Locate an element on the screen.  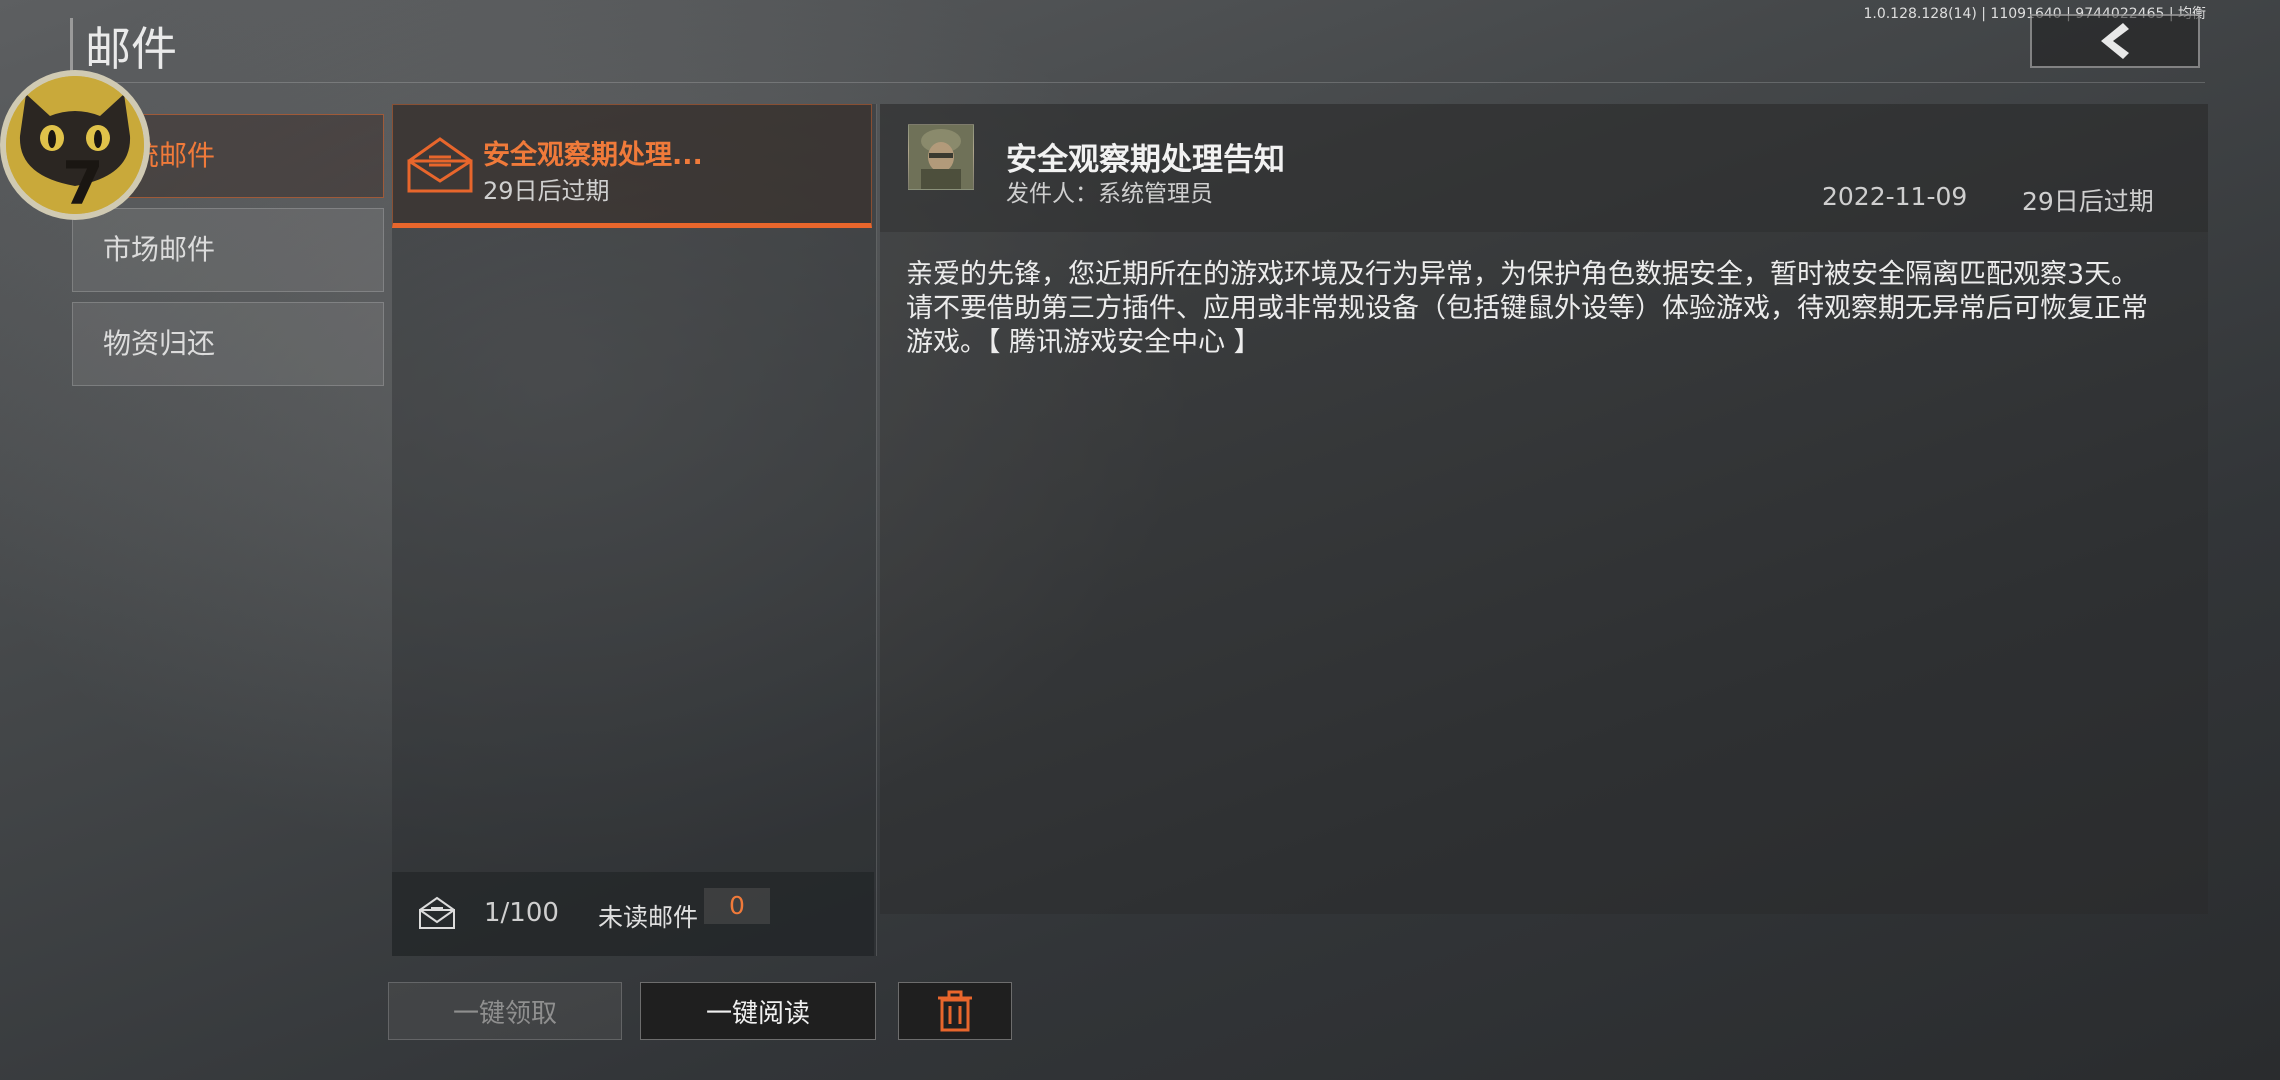
mail-item-expire: 29日后过期 is located at coordinates (546, 191).